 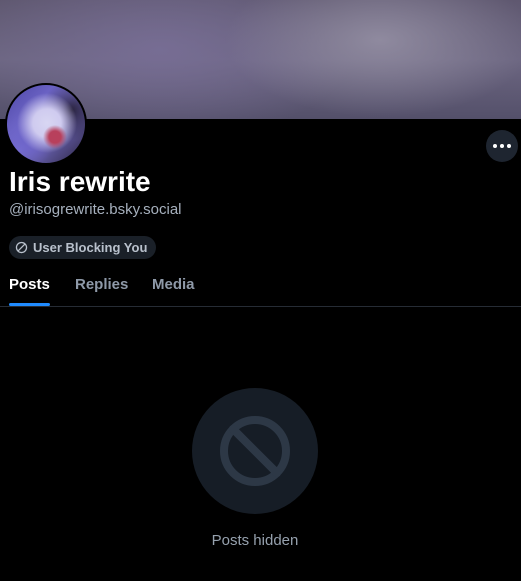 What do you see at coordinates (29, 304) in the screenshot?
I see `active-tab-indicator` at bounding box center [29, 304].